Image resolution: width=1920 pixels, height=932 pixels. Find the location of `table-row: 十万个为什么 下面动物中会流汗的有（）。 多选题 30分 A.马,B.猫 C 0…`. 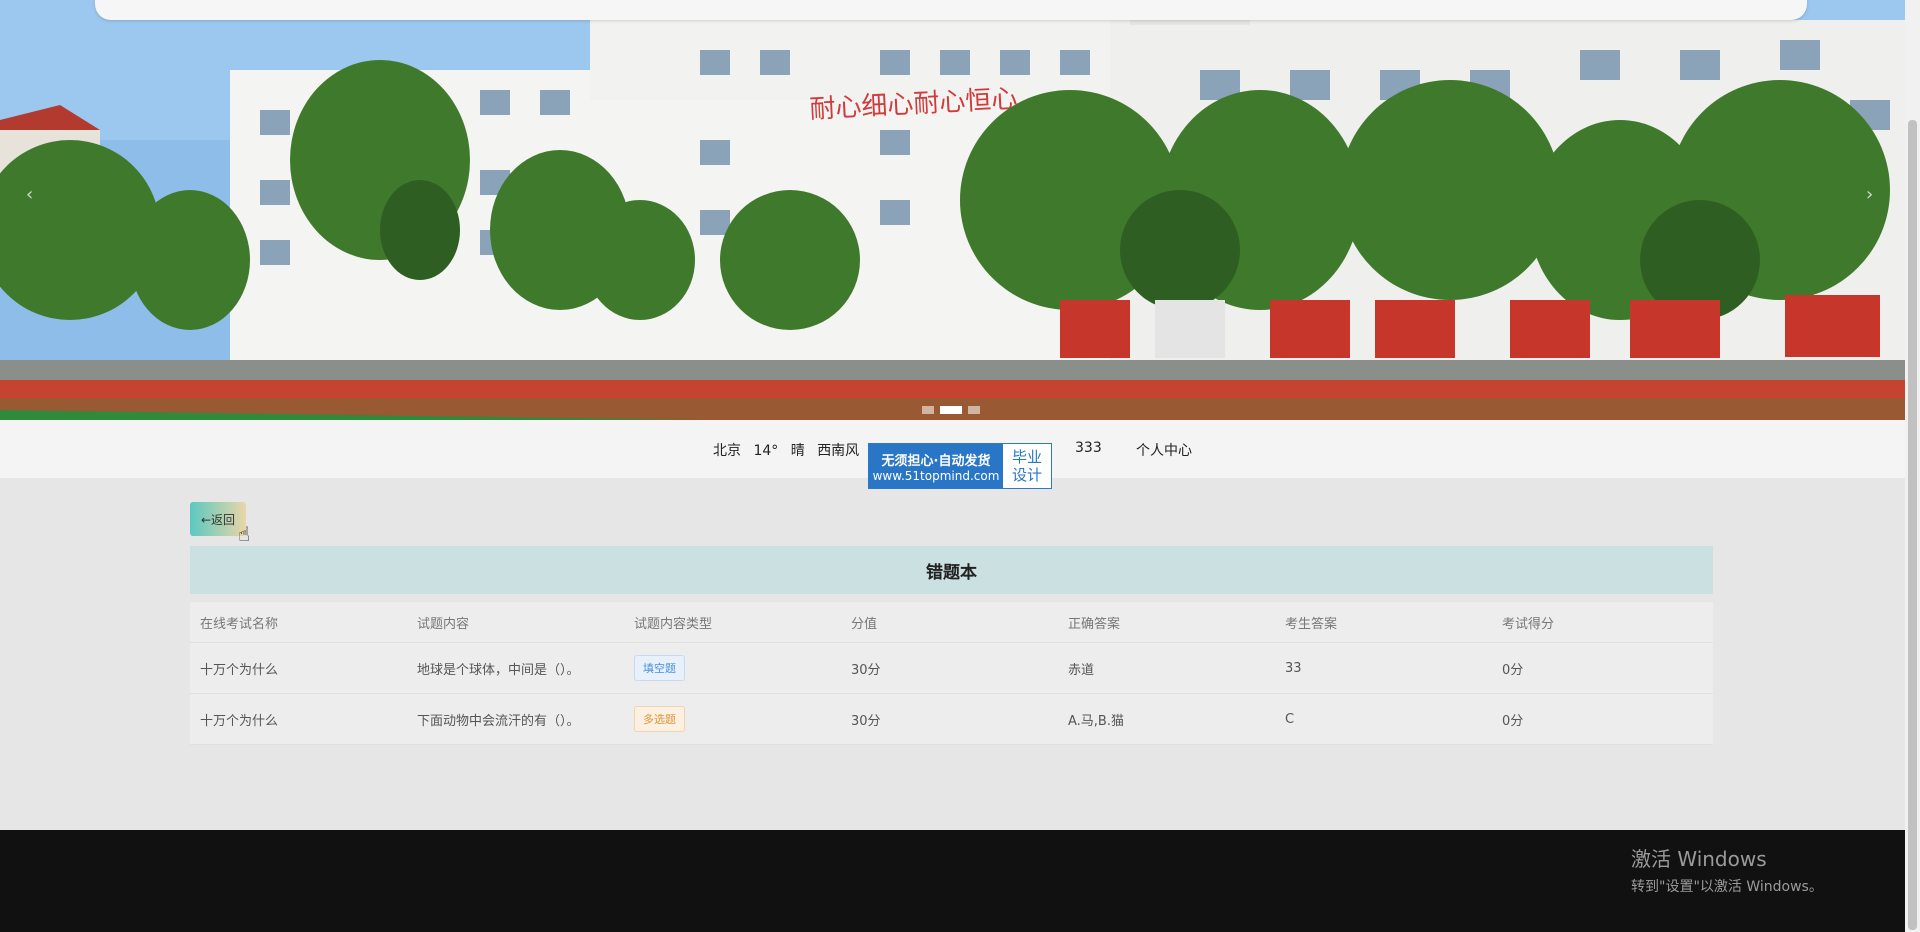

table-row: 十万个为什么 下面动物中会流汗的有（）。 多选题 30分 A.马,B.猫 C 0… is located at coordinates (951, 719).